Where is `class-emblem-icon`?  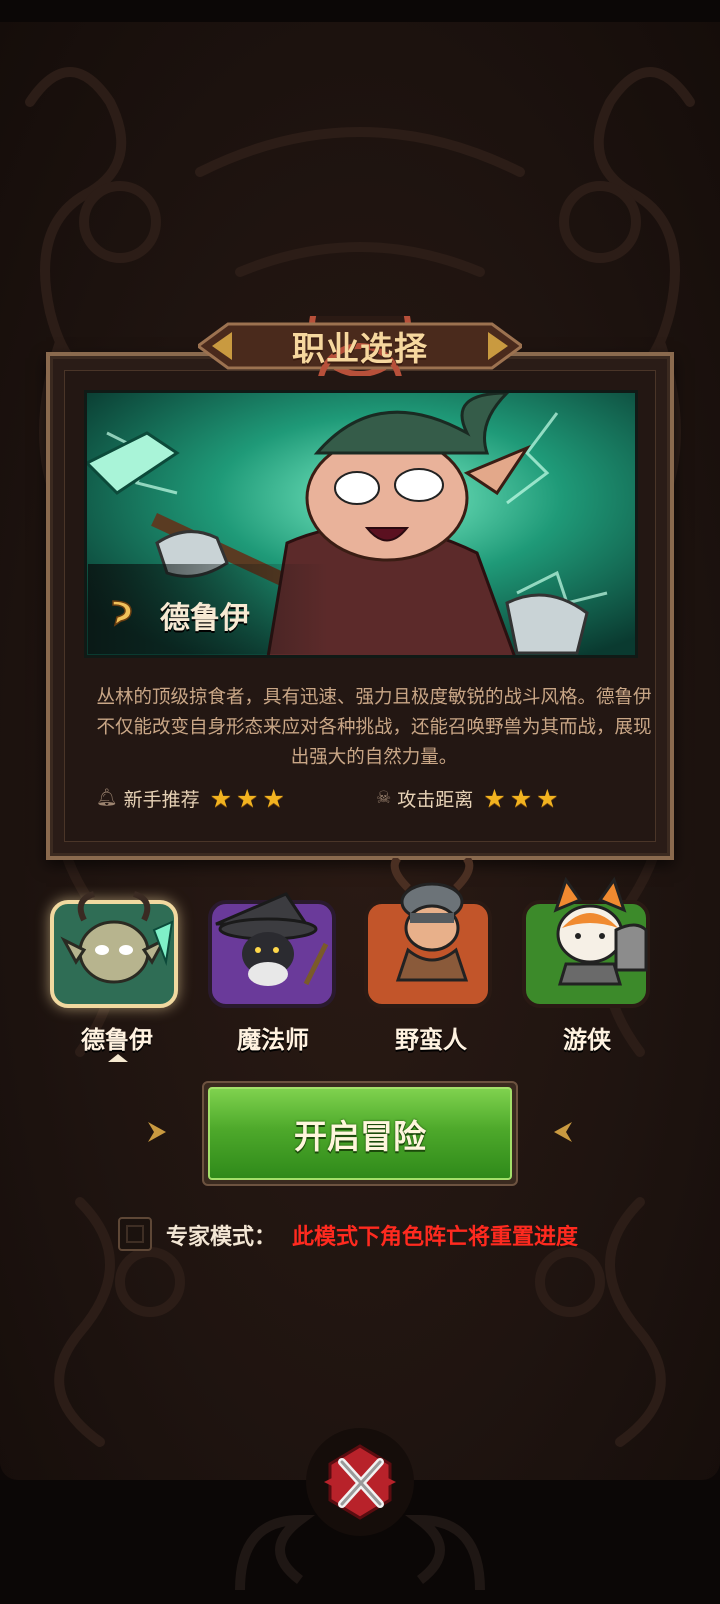
class-emblem-icon is located at coordinates (122, 613).